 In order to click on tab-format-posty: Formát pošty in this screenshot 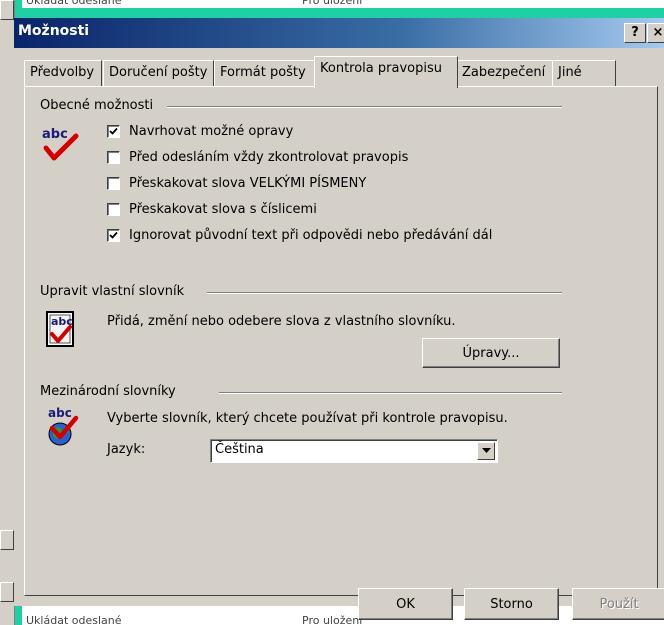, I will do `click(265, 73)`.